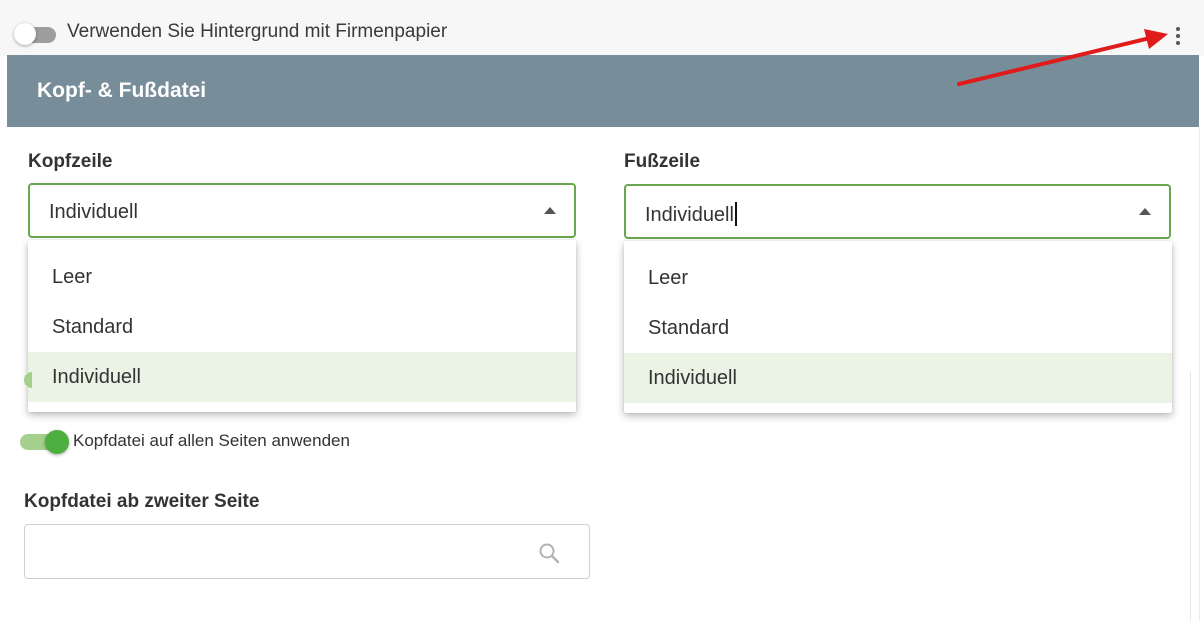  I want to click on arrow-head, so click(1156, 39).